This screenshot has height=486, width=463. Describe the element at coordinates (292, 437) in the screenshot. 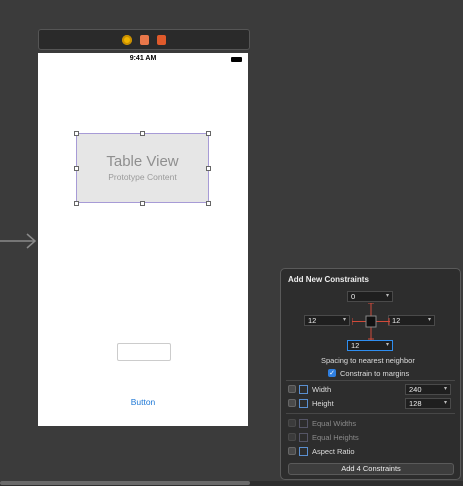

I see `equal-heights-checkbox` at that location.